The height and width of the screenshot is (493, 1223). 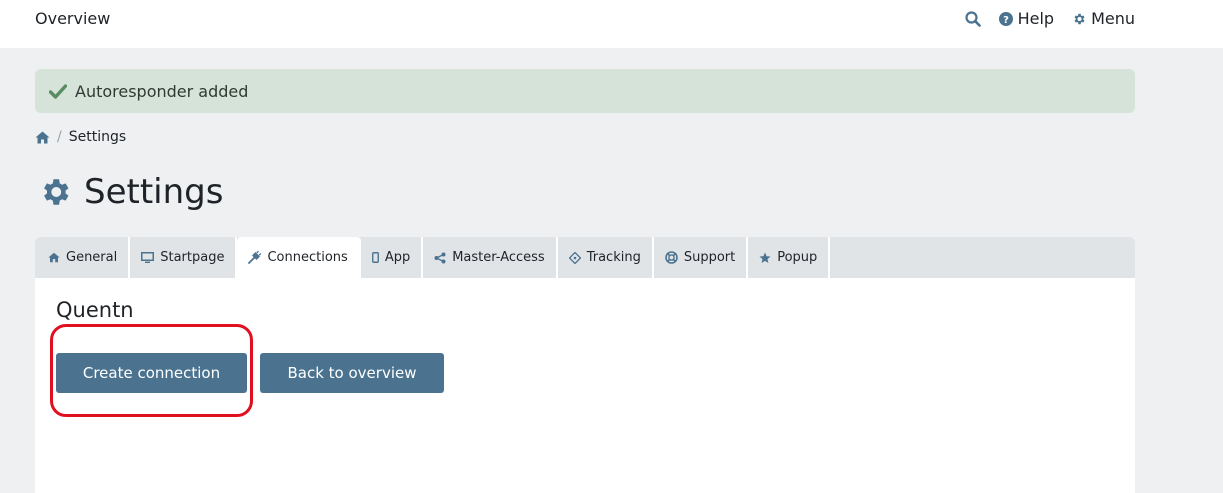 I want to click on help-label: Help, so click(x=1036, y=18).